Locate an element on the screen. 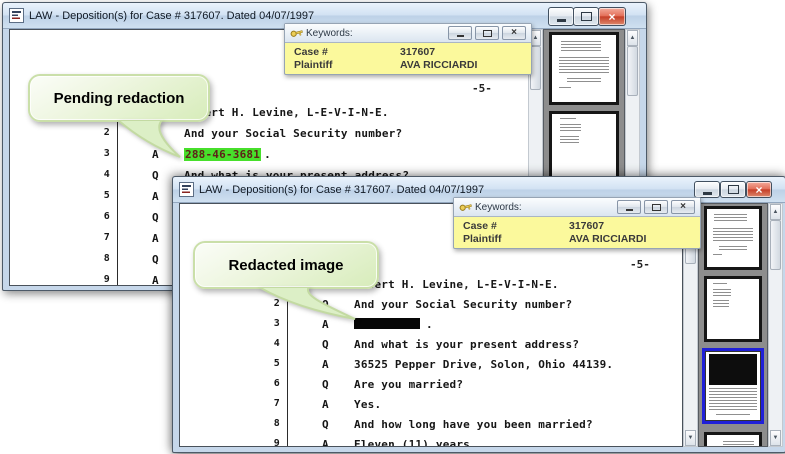 The height and width of the screenshot is (454, 785). page-thumbnail-3-selected is located at coordinates (733, 386).